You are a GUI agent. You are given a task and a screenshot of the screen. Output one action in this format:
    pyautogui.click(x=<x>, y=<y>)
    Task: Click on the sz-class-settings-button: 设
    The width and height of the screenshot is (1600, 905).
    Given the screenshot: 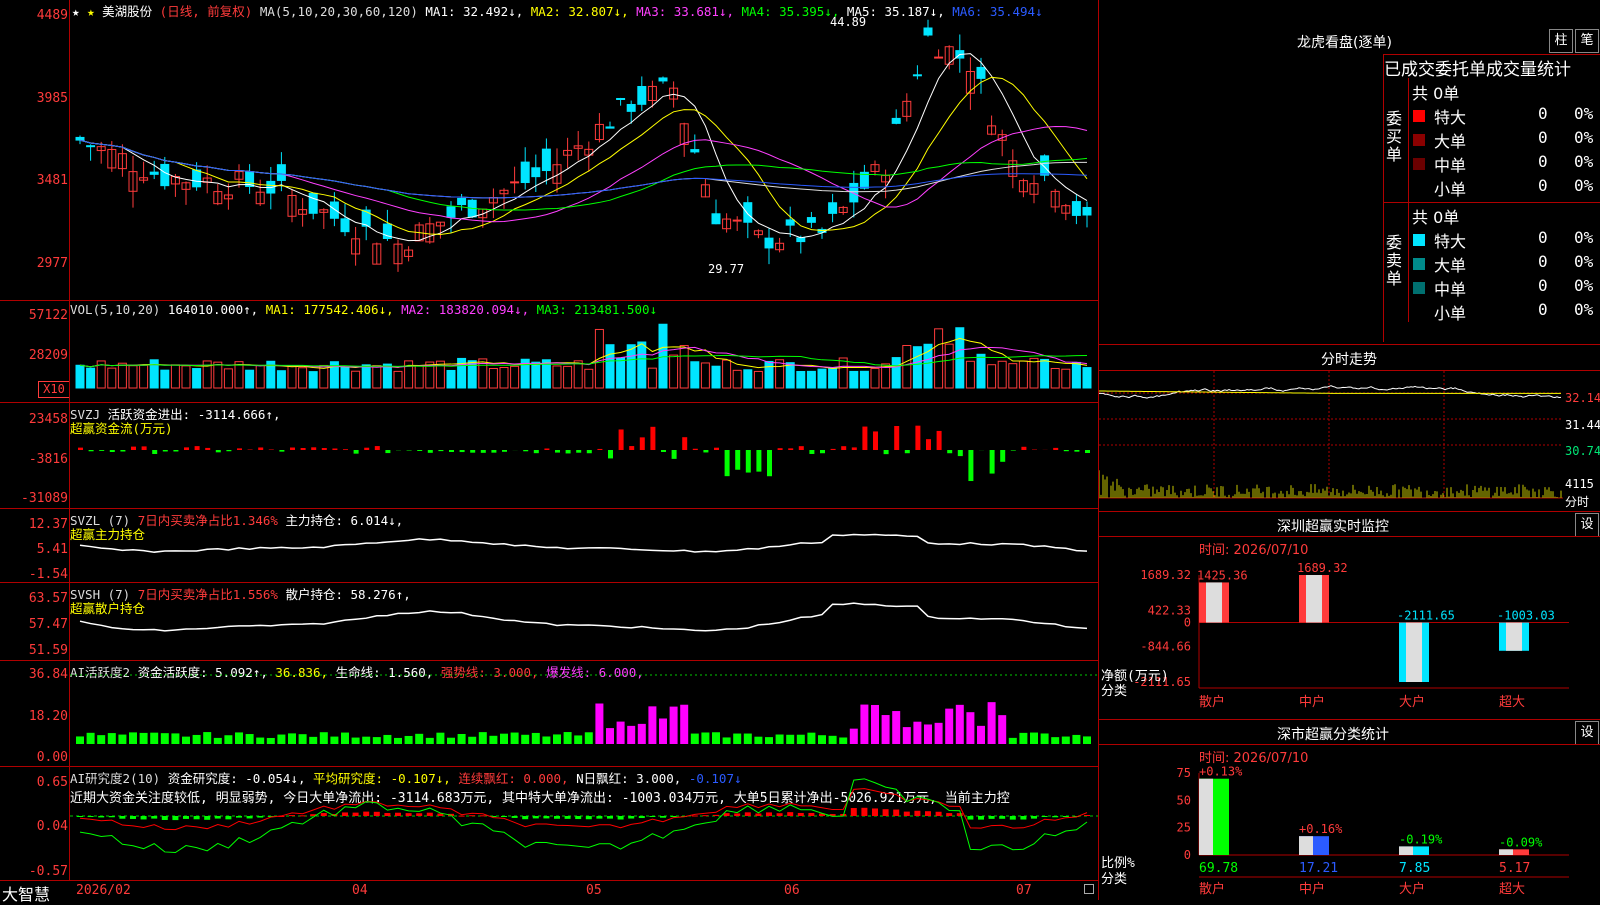 What is the action you would take?
    pyautogui.click(x=1587, y=733)
    